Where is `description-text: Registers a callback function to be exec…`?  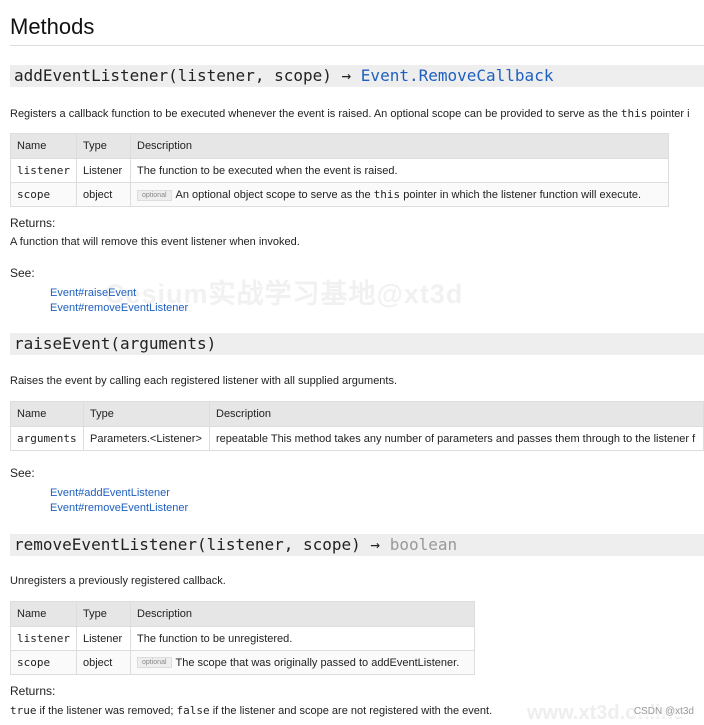 description-text: Registers a callback function to be exec… is located at coordinates (315, 114).